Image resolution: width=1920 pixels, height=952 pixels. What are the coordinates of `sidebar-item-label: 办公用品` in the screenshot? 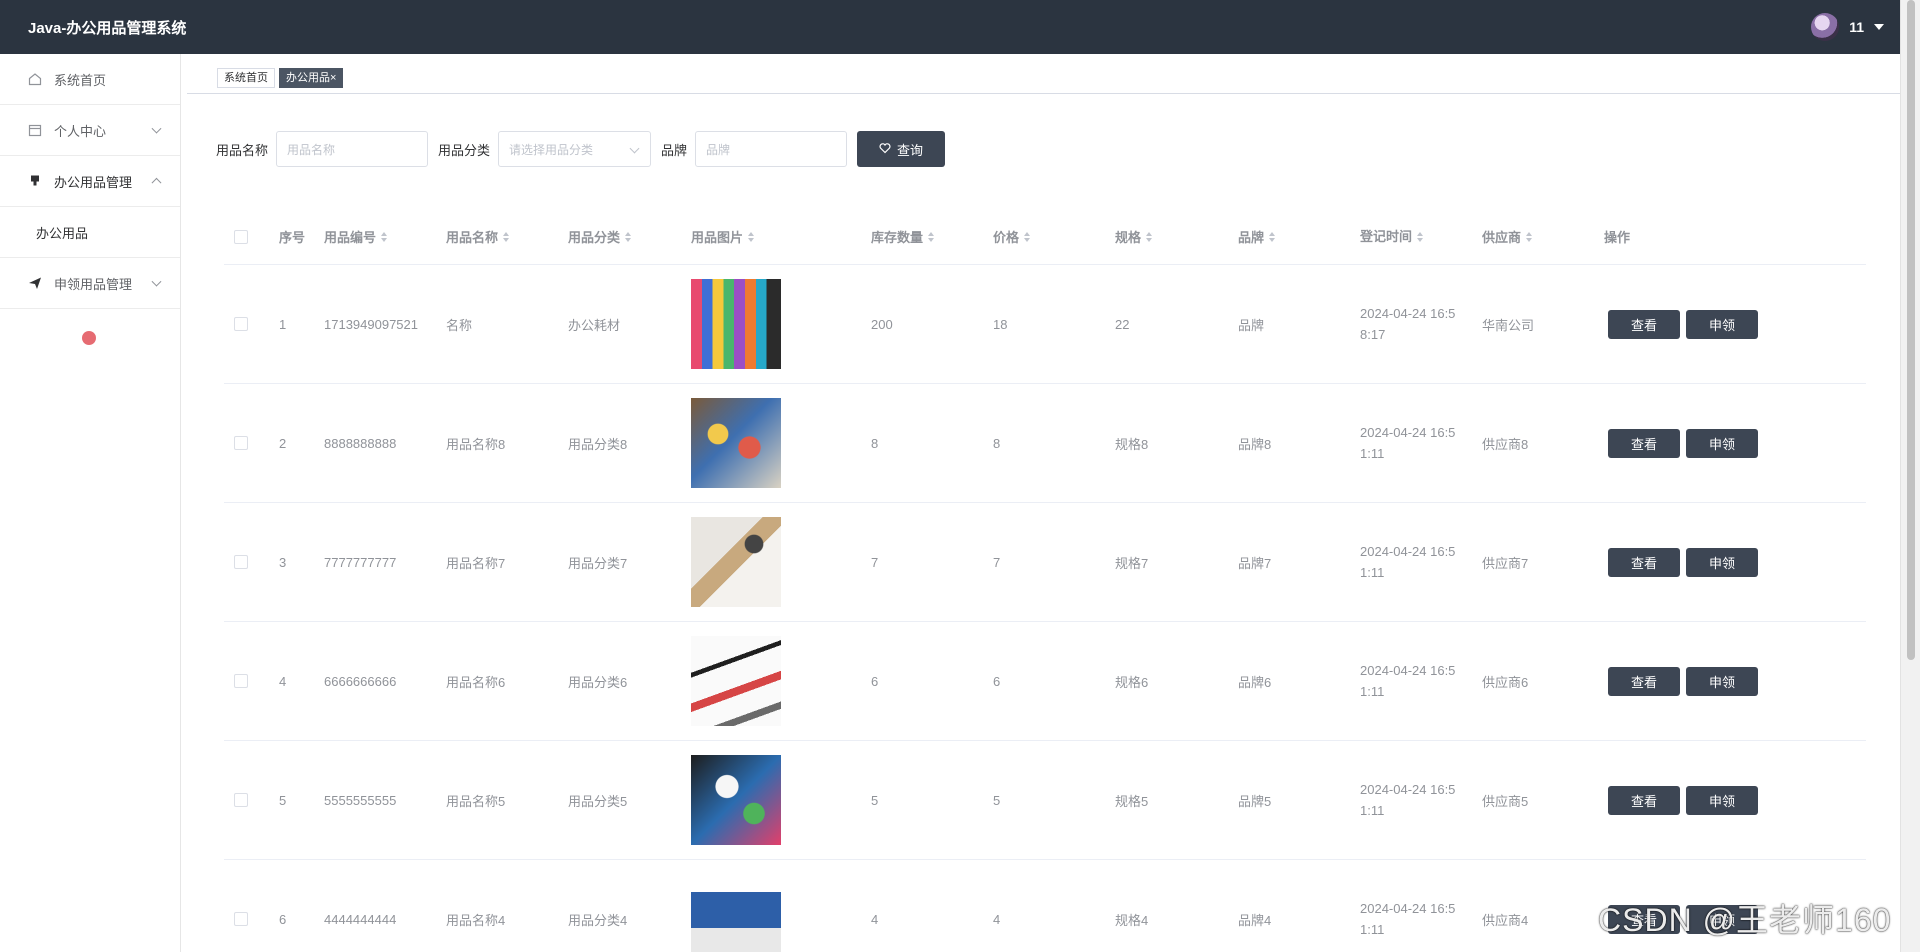 It's located at (62, 233).